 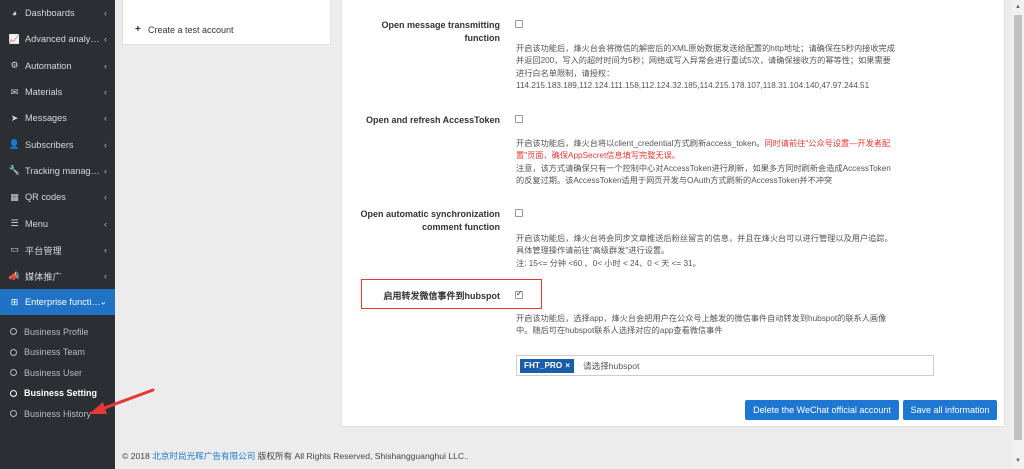 What do you see at coordinates (482, 38) in the screenshot?
I see `msg-transmit-label-line2: function` at bounding box center [482, 38].